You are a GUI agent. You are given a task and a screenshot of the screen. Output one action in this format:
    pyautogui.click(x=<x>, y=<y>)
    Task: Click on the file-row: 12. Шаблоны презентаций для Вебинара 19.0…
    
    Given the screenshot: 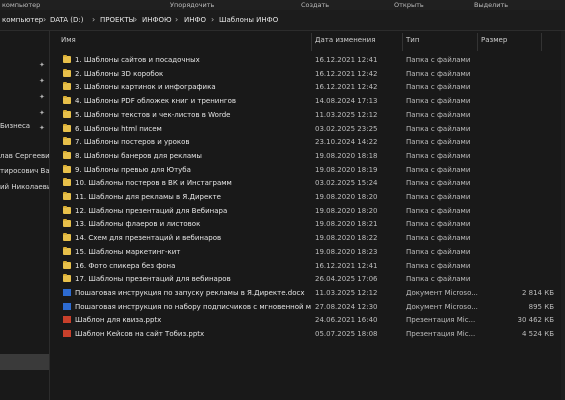 What is the action you would take?
    pyautogui.click(x=309, y=211)
    